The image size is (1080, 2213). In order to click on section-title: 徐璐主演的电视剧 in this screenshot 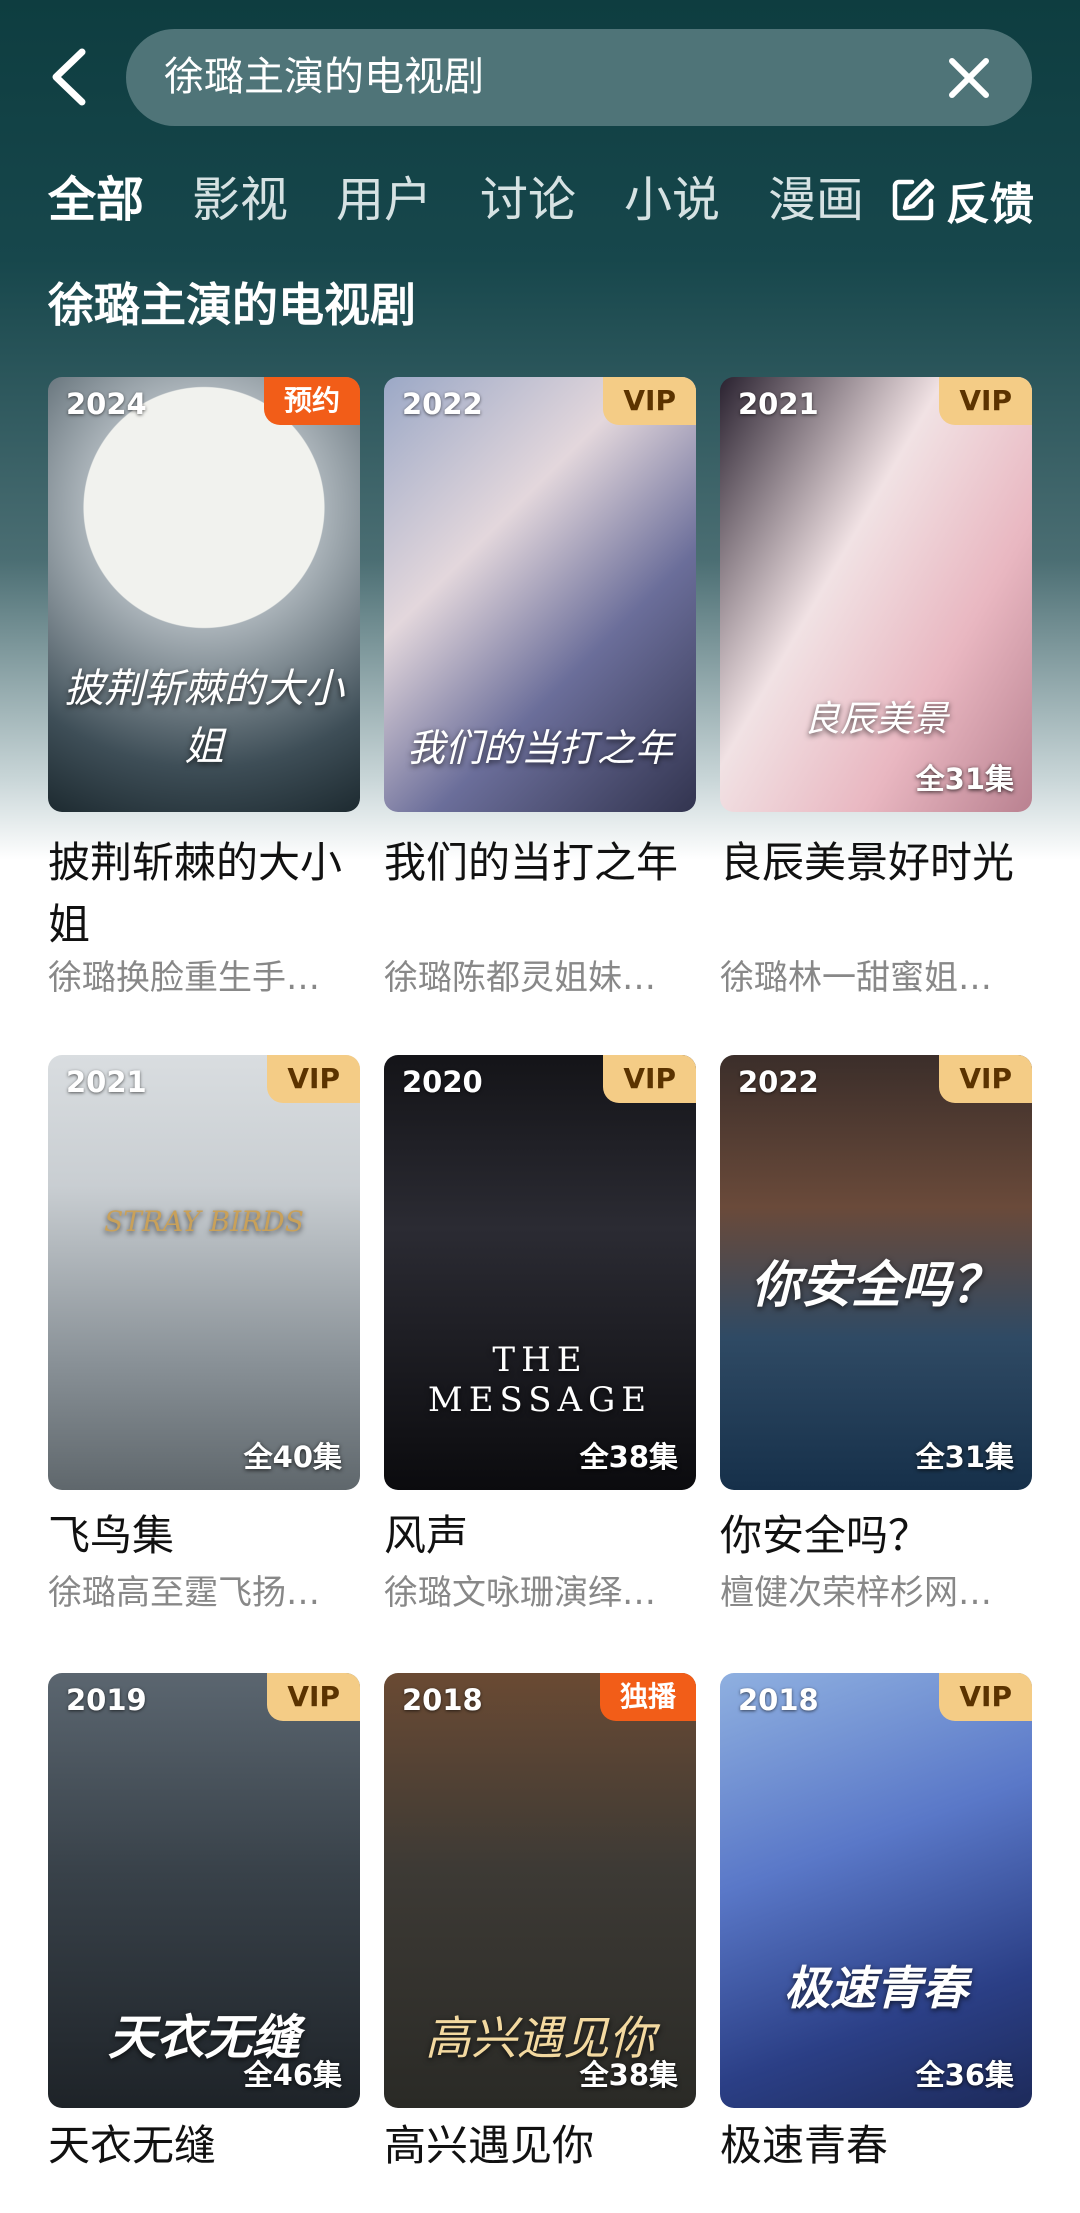, I will do `click(232, 305)`.